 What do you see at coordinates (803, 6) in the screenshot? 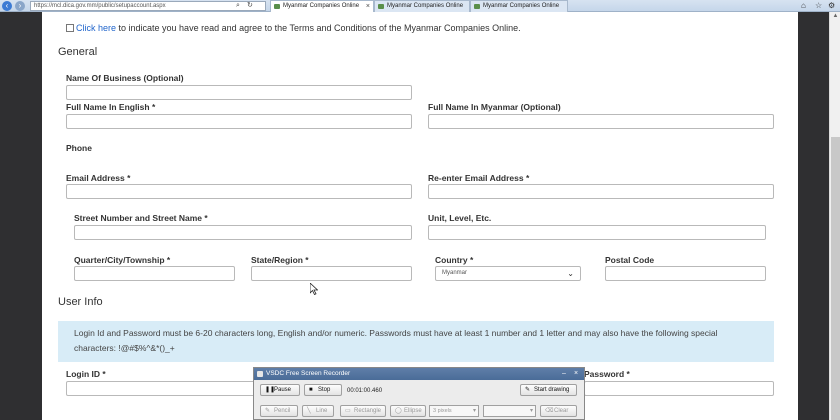
I see `home-icon: ⌂` at bounding box center [803, 6].